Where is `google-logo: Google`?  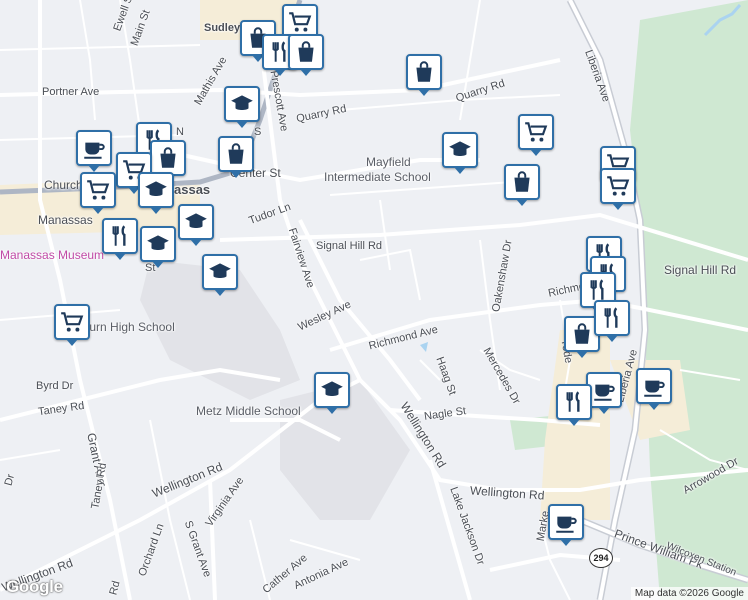
google-logo: Google is located at coordinates (34, 586).